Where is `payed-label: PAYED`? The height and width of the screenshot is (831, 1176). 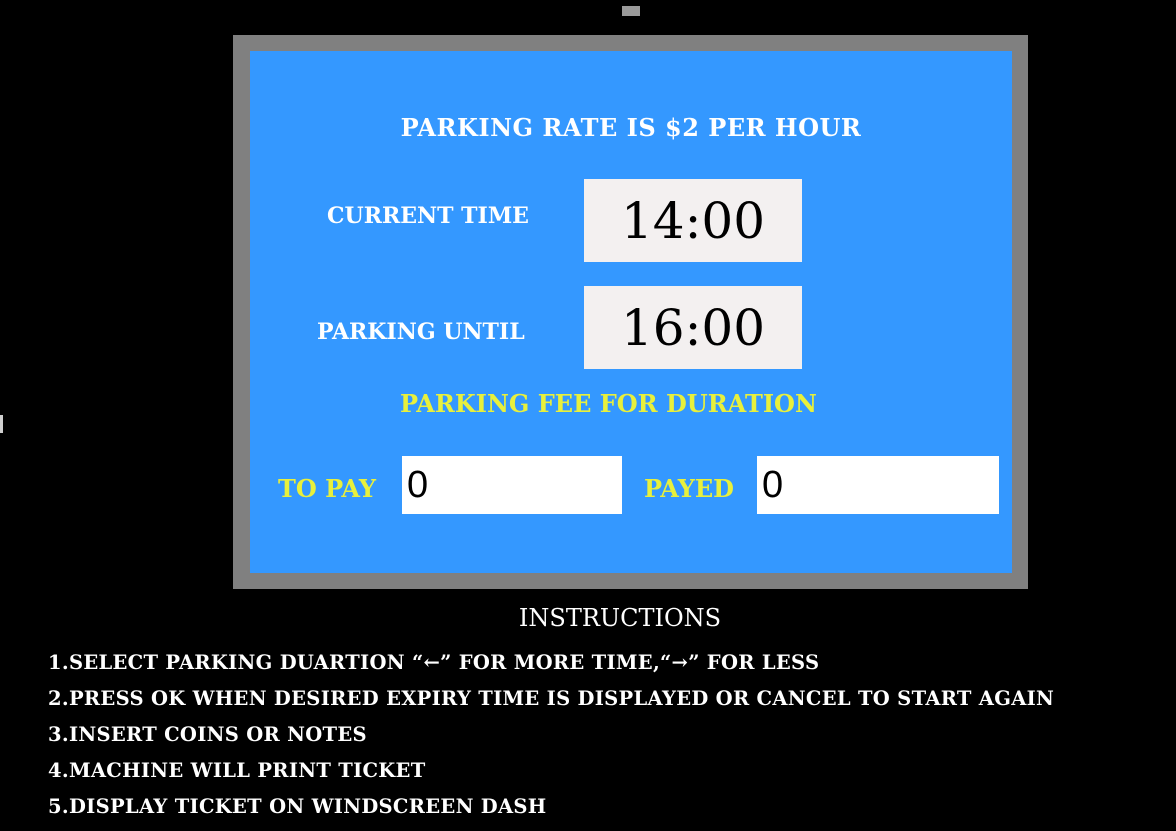
payed-label: PAYED is located at coordinates (689, 488).